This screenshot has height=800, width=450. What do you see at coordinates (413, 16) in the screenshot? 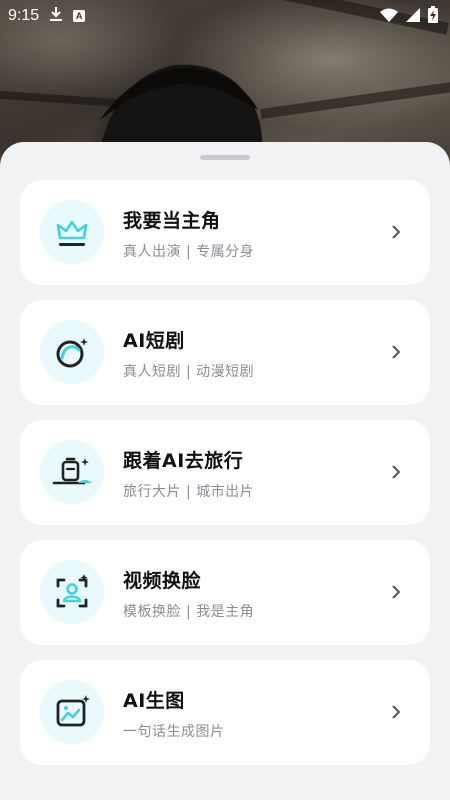
I see `signal-icon` at bounding box center [413, 16].